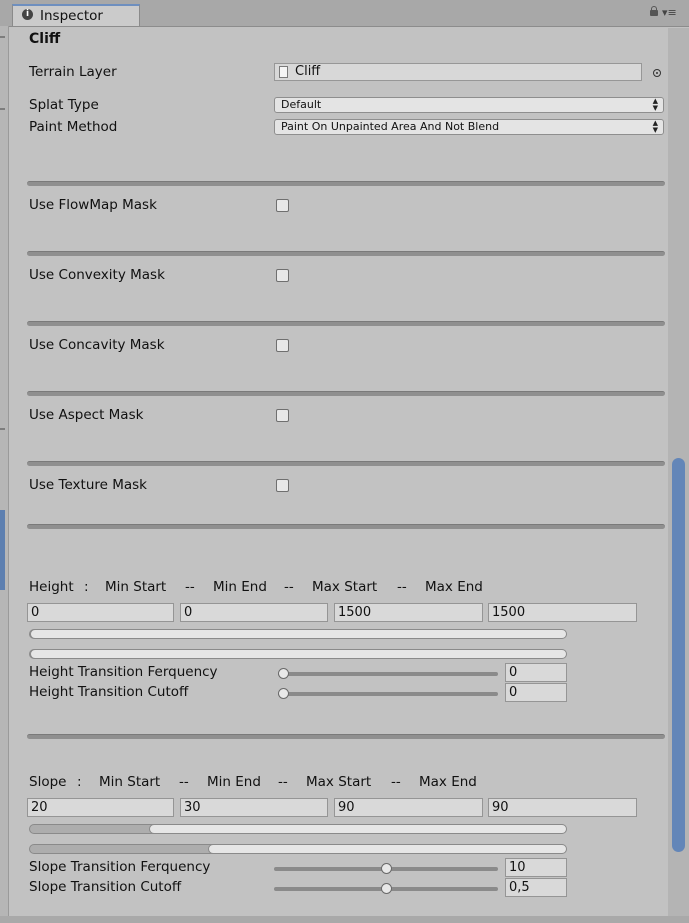 This screenshot has height=923, width=689. What do you see at coordinates (51, 587) in the screenshot?
I see `height-label: Height` at bounding box center [51, 587].